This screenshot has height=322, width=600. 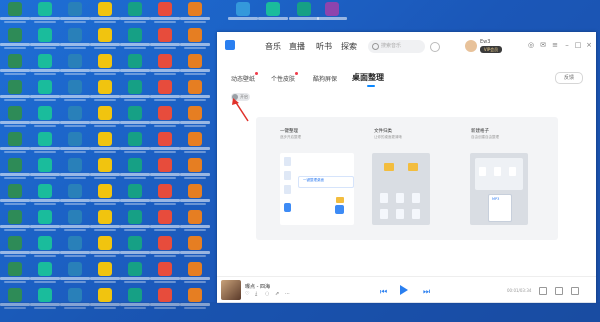 I want to click on tab-screensaver: 酷狗屏保, so click(x=325, y=78).